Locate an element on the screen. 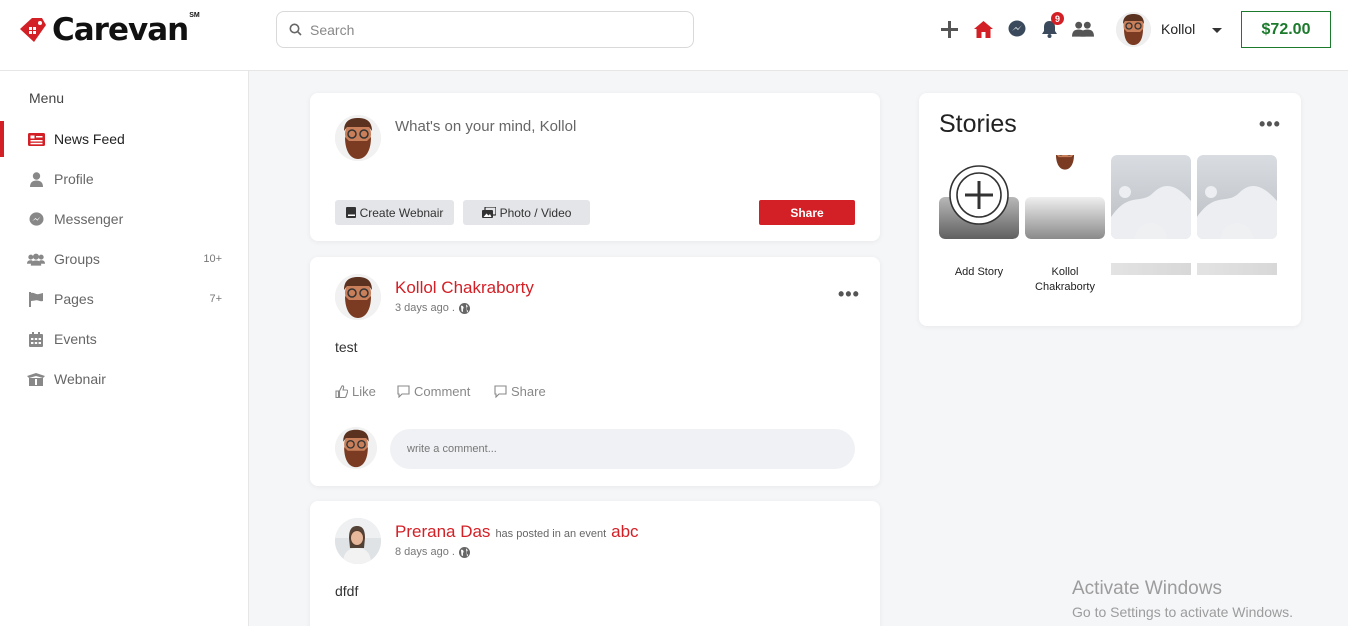 This screenshot has height=626, width=1348. event-link: abc is located at coordinates (624, 532).